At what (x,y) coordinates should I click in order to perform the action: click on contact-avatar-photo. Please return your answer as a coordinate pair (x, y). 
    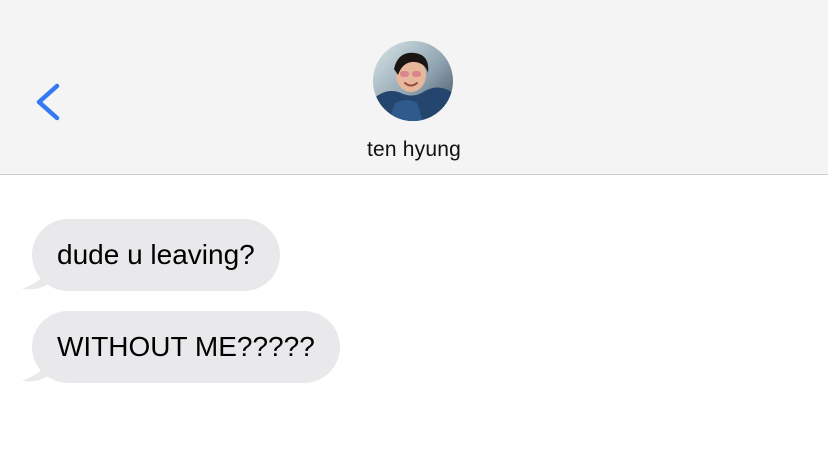
    Looking at the image, I should click on (413, 81).